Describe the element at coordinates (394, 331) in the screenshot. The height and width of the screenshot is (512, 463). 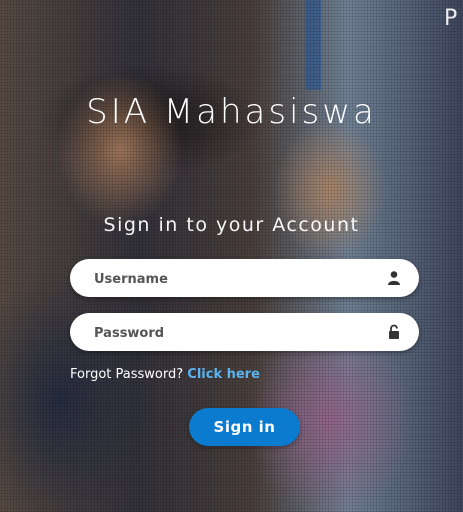
I see `lock-icon` at that location.